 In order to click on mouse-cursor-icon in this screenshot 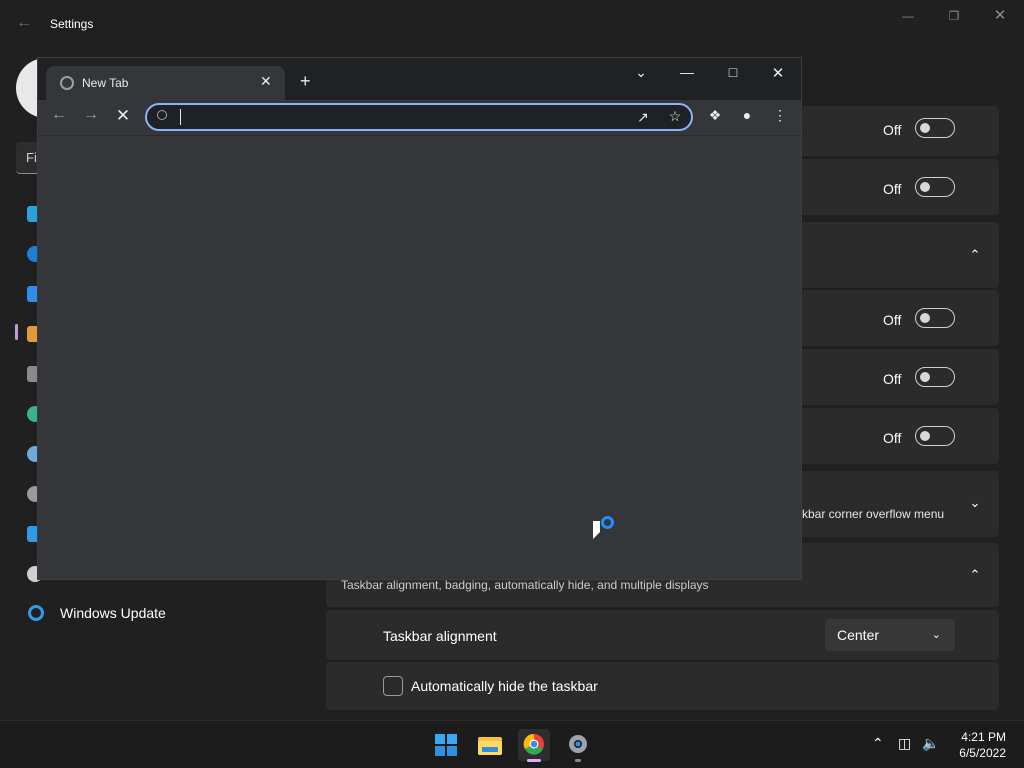, I will do `click(596, 530)`.